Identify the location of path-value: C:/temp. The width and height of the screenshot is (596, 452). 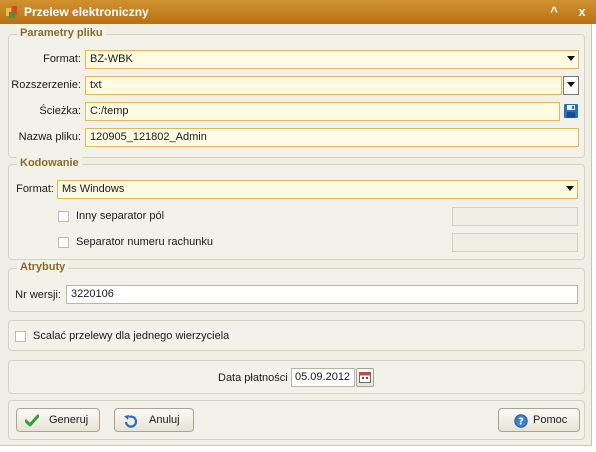
(109, 111).